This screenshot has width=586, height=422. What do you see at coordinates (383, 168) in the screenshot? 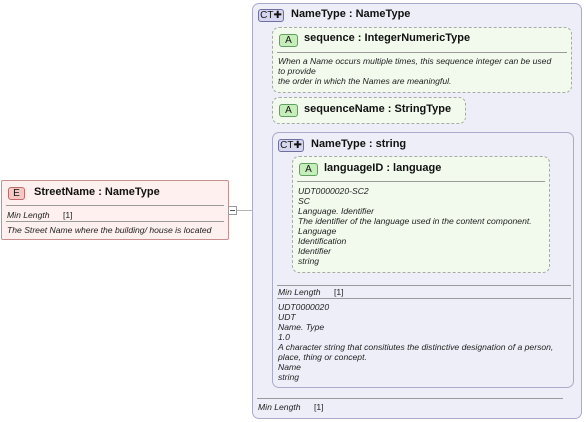
I see `attr-language-title: languageID : language` at bounding box center [383, 168].